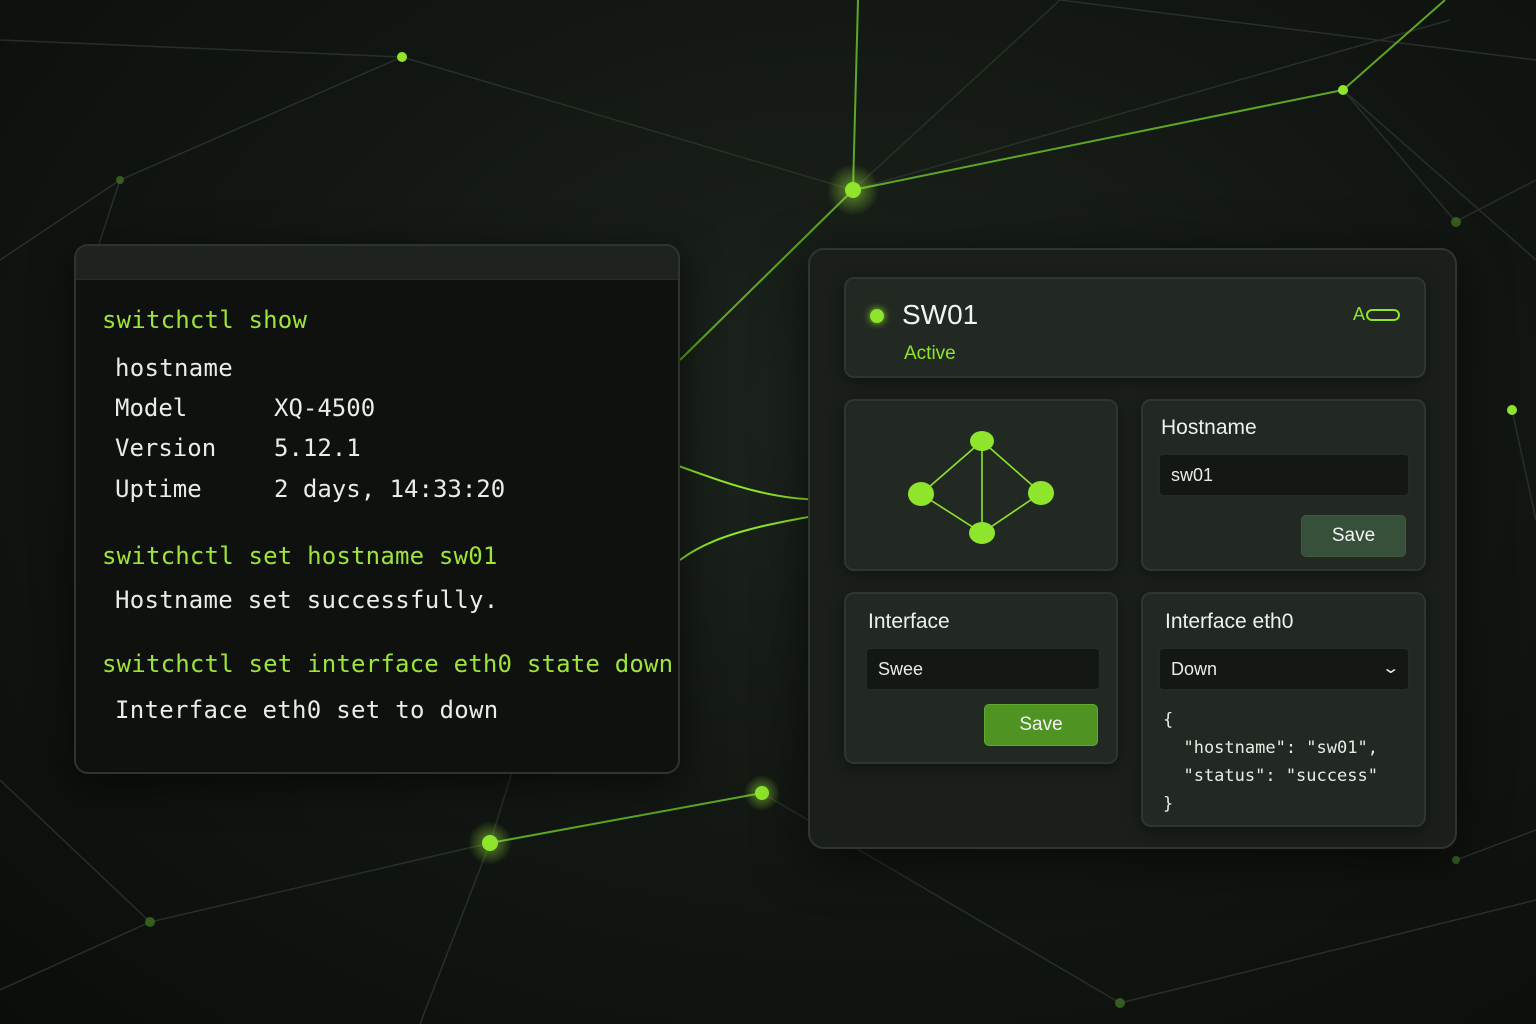 The height and width of the screenshot is (1024, 1536). I want to click on toggle-label: A, so click(1358, 314).